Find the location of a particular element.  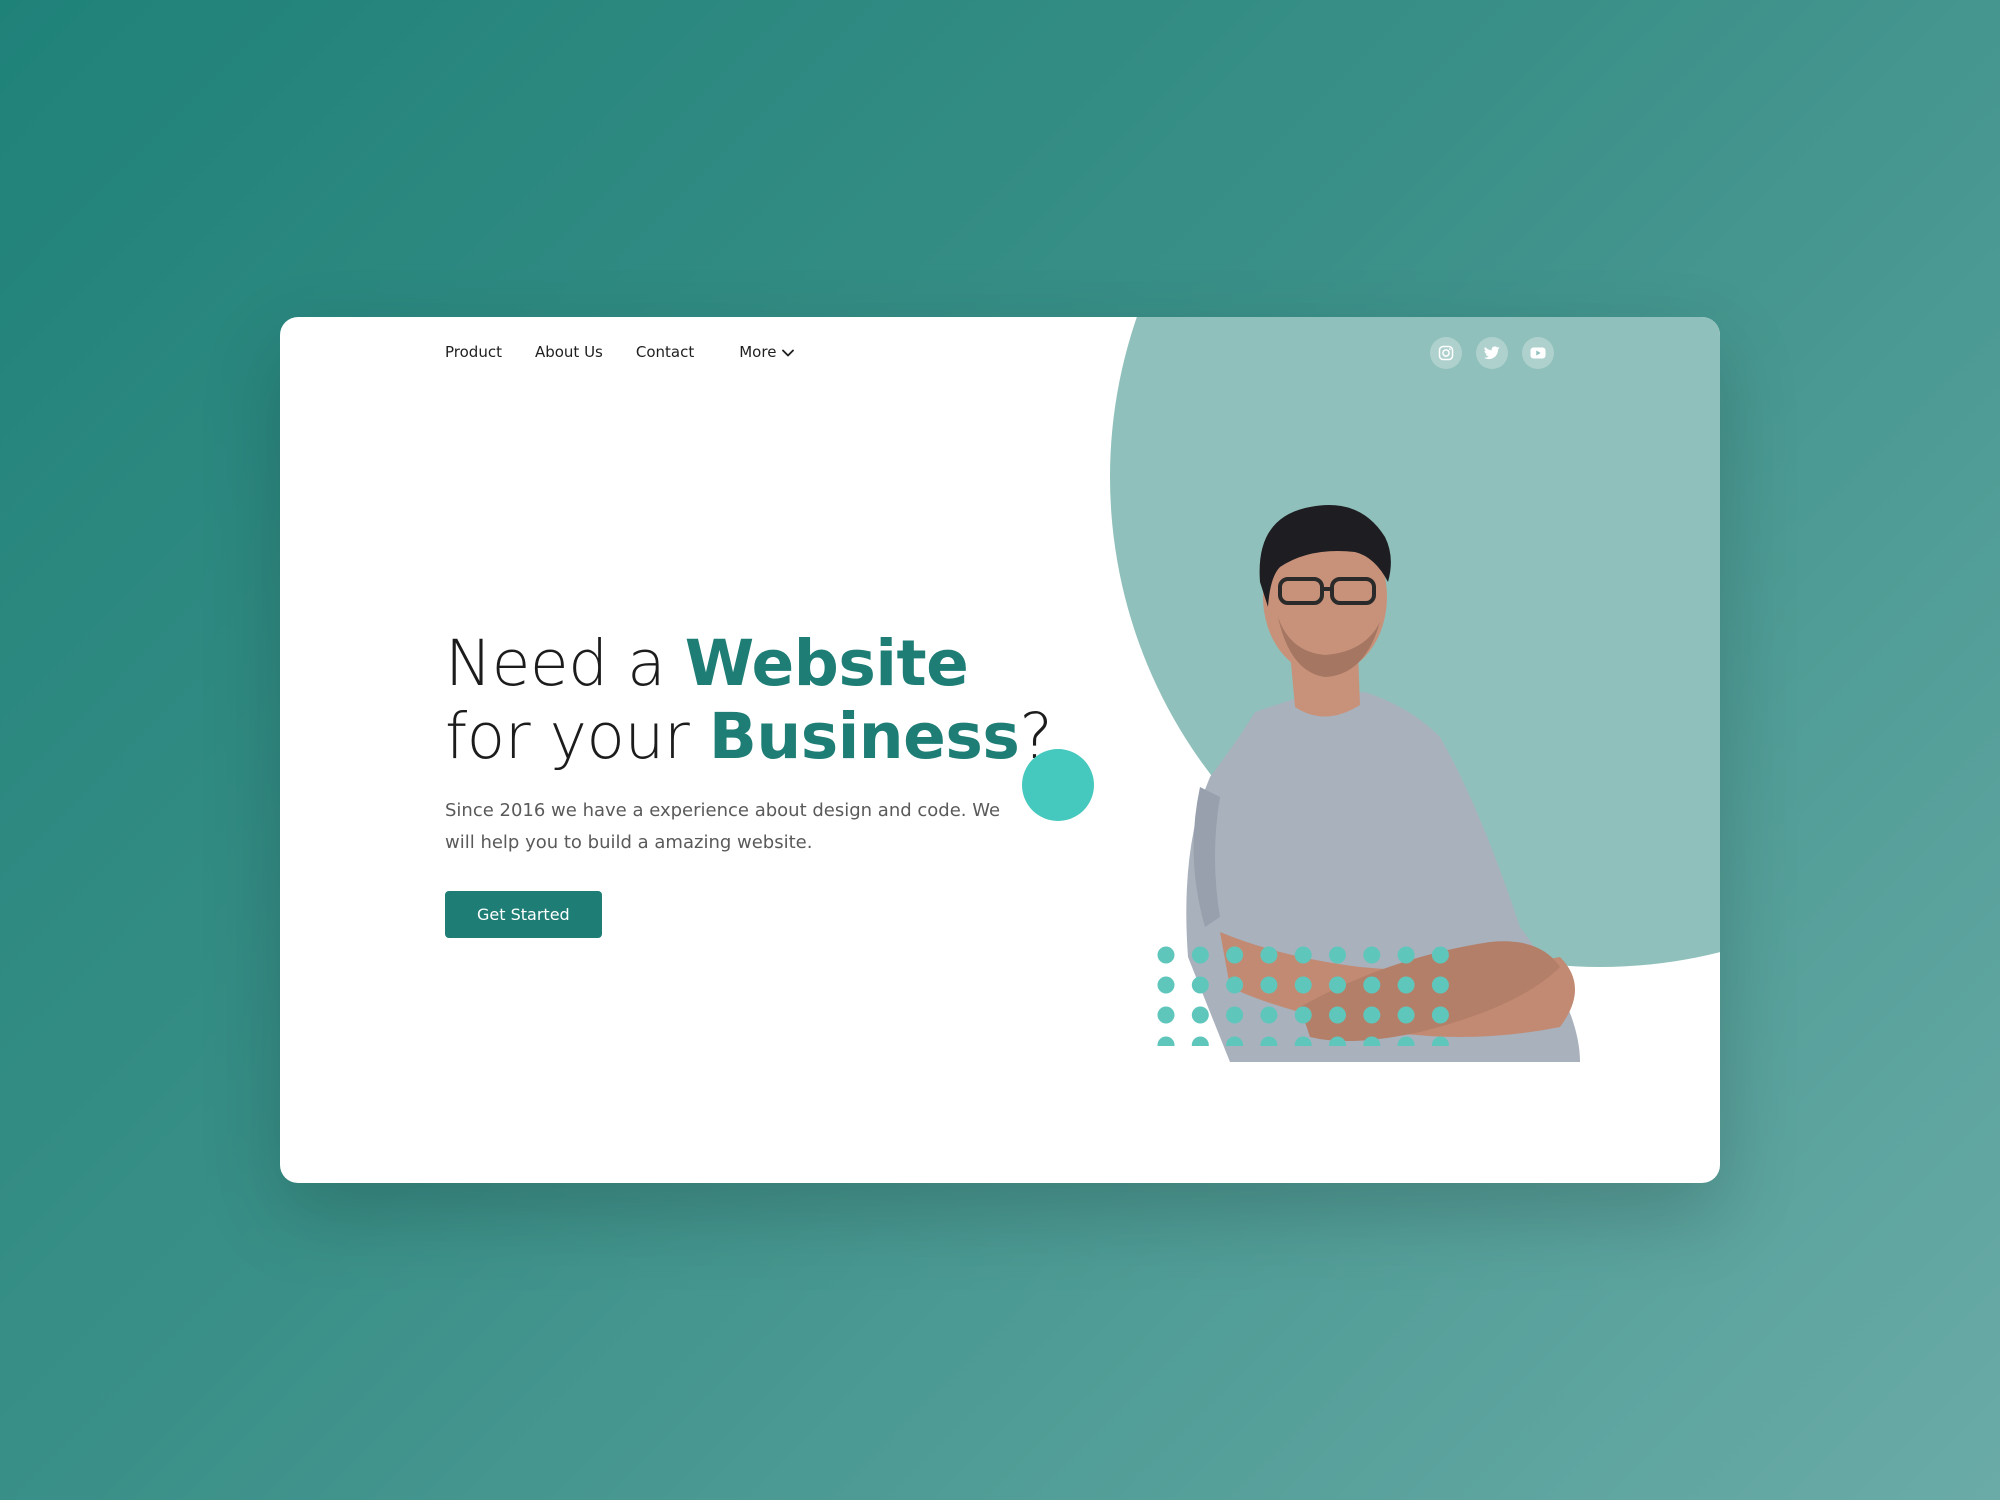

hero-title-highlight-website: Website is located at coordinates (826, 663).